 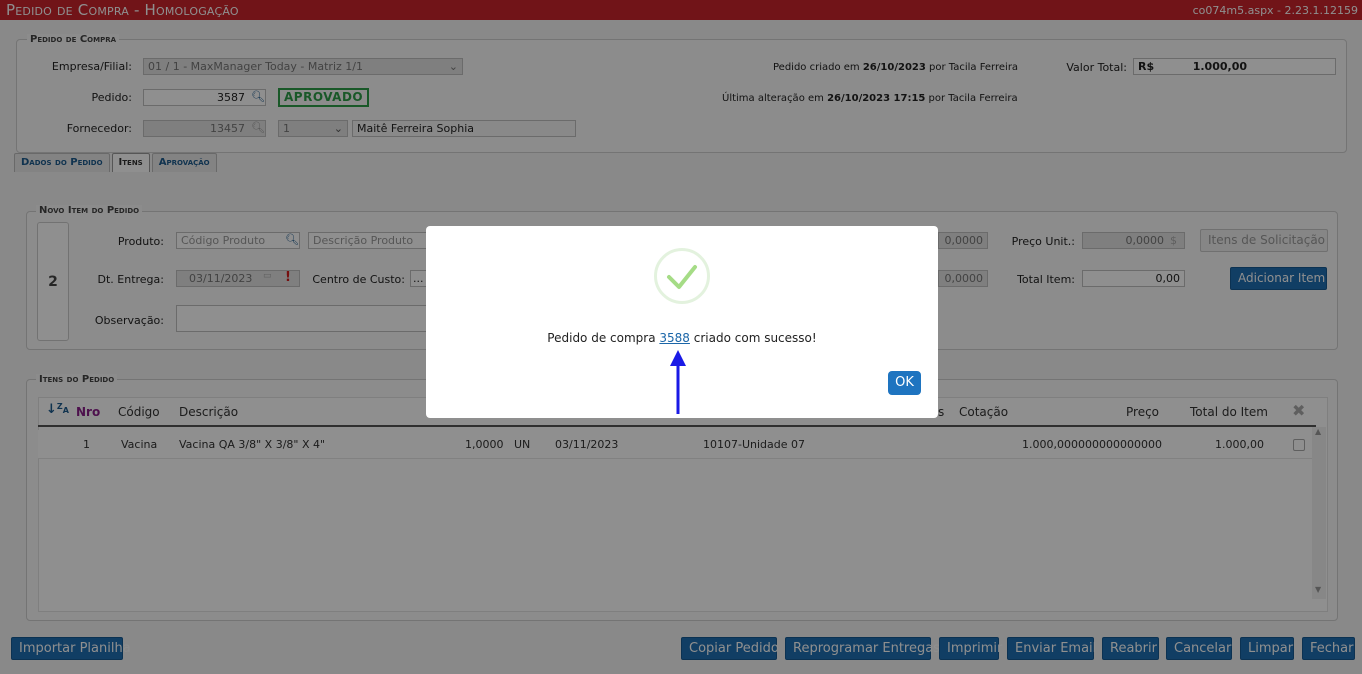 What do you see at coordinates (904, 383) in the screenshot?
I see `ok-button: OK` at bounding box center [904, 383].